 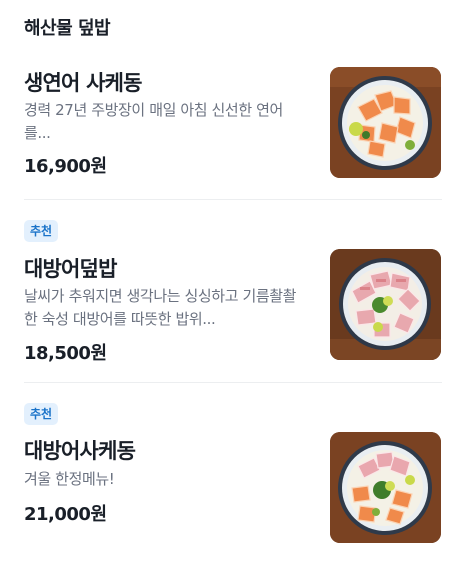 I want to click on menu-item-name: 대방어사케동, so click(x=80, y=451).